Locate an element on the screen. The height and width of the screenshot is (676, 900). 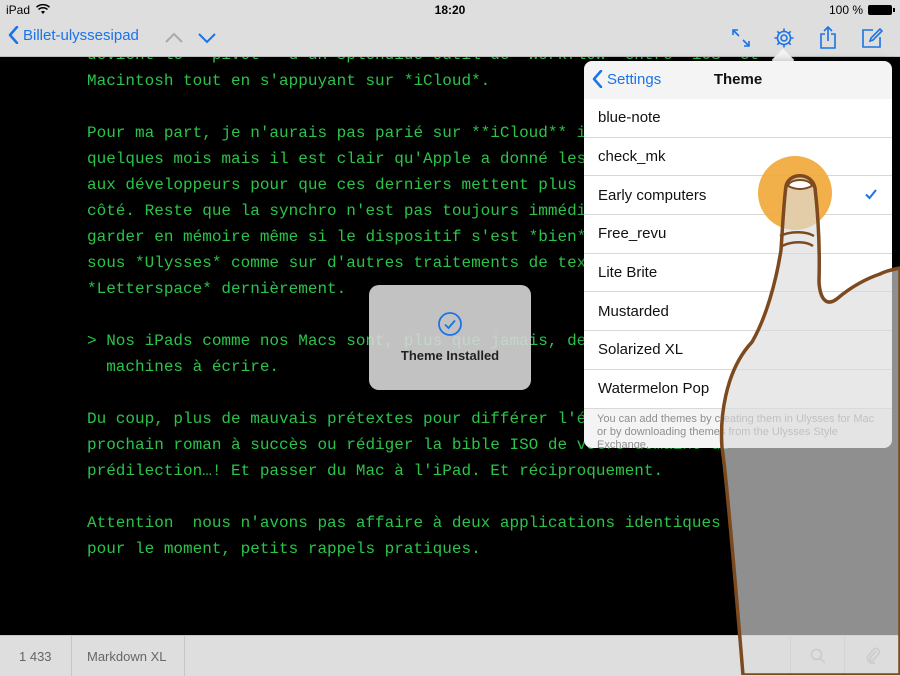
theme-name: blue-note is located at coordinates (629, 118).